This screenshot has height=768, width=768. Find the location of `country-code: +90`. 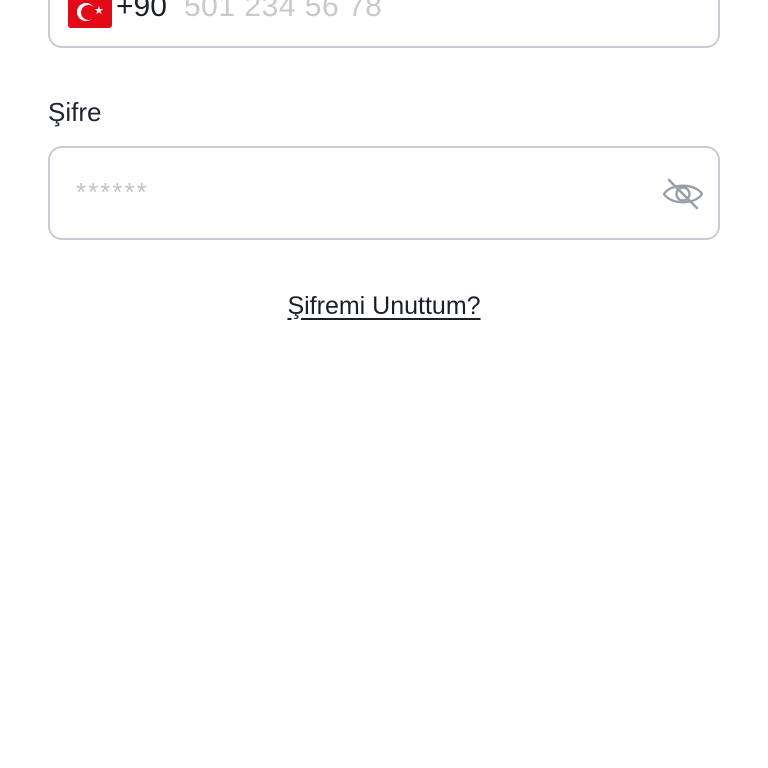

country-code: +90 is located at coordinates (141, 12).